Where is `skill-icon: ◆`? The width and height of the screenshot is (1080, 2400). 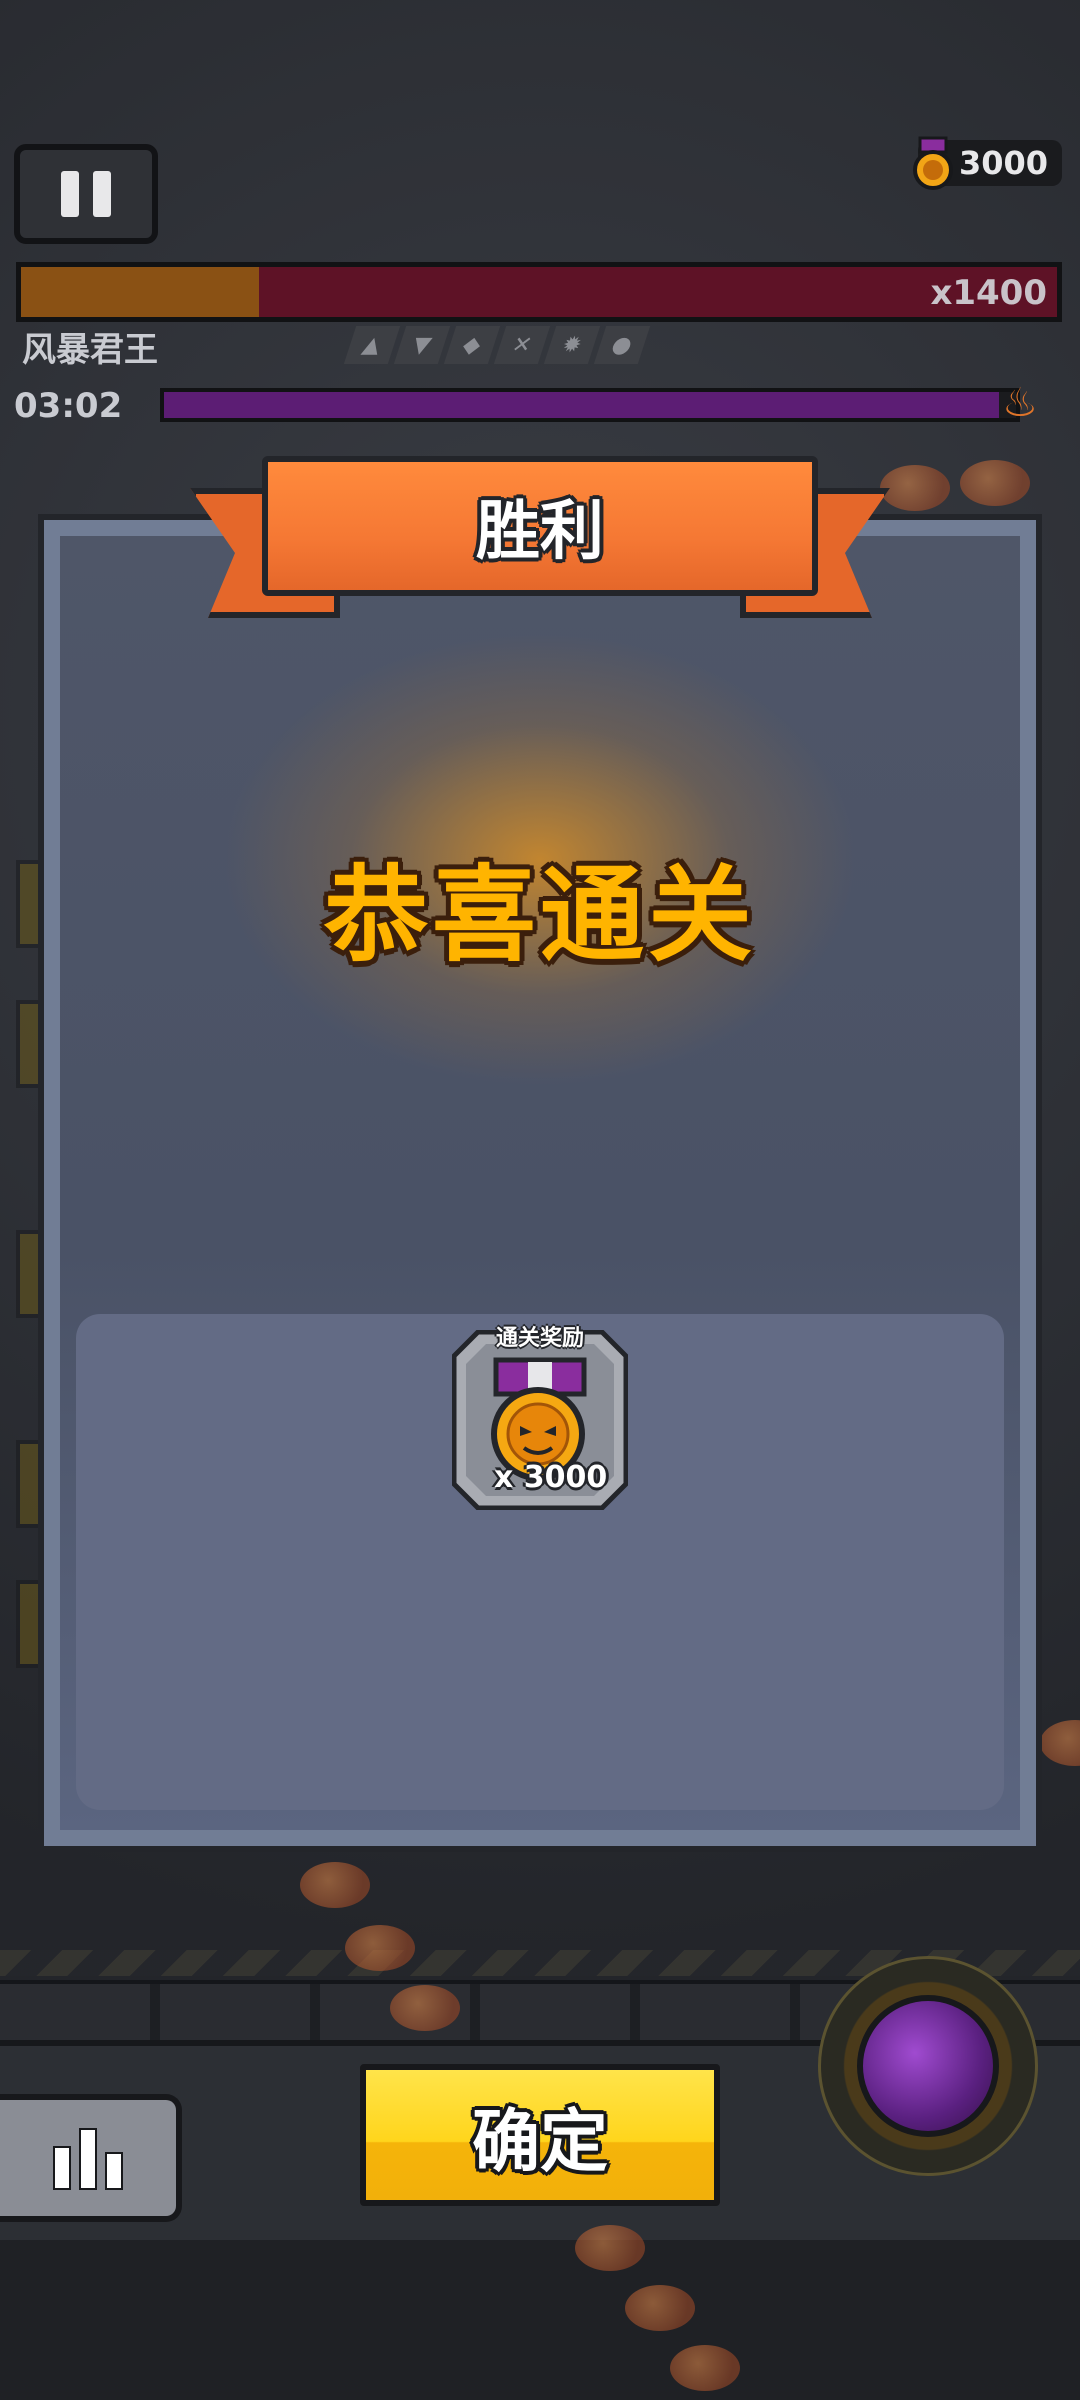 skill-icon: ◆ is located at coordinates (472, 345).